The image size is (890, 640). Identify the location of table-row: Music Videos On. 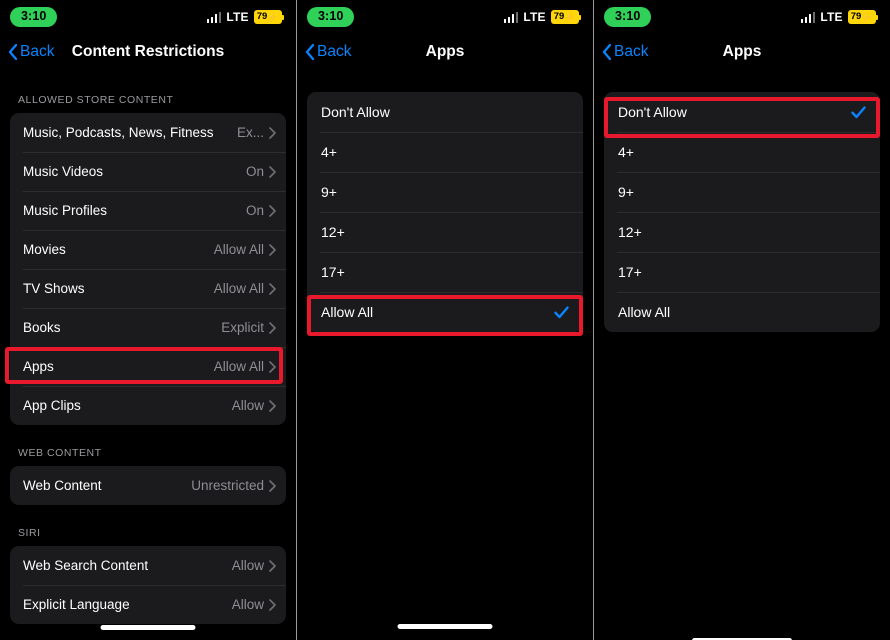
(148, 171).